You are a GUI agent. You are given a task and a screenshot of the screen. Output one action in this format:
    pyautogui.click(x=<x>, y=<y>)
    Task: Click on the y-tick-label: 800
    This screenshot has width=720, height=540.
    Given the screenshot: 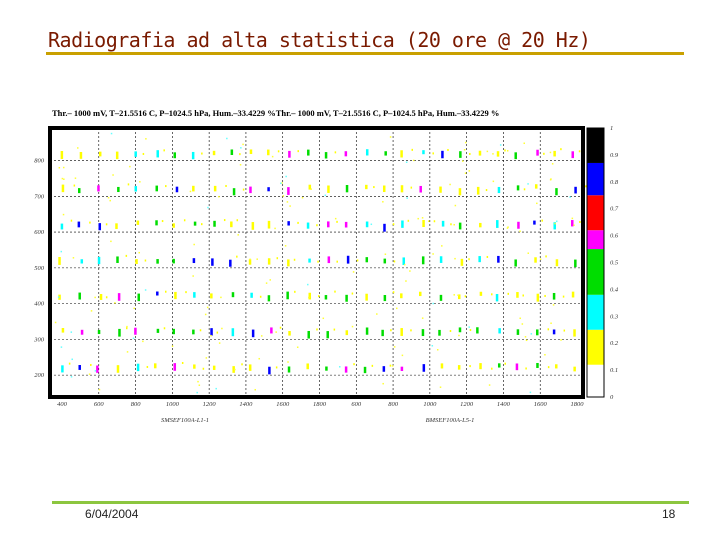 What is the action you would take?
    pyautogui.click(x=39, y=161)
    